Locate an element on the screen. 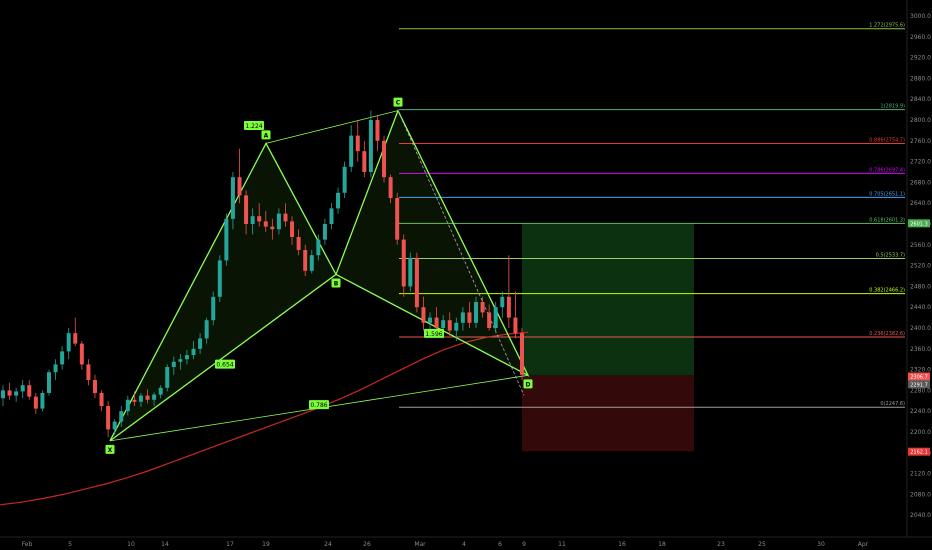  price-badge-label: 2291.7 is located at coordinates (919, 385).